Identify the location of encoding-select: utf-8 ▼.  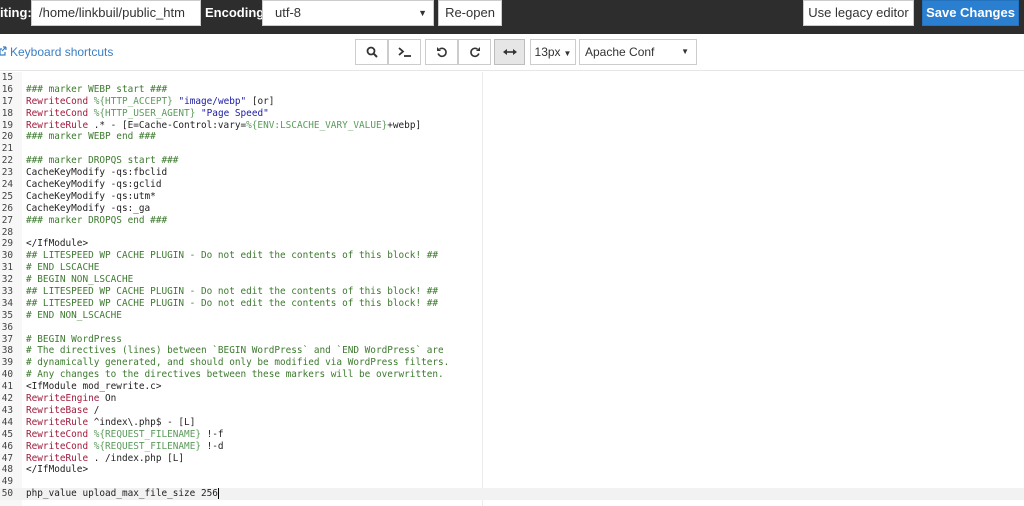
(348, 13).